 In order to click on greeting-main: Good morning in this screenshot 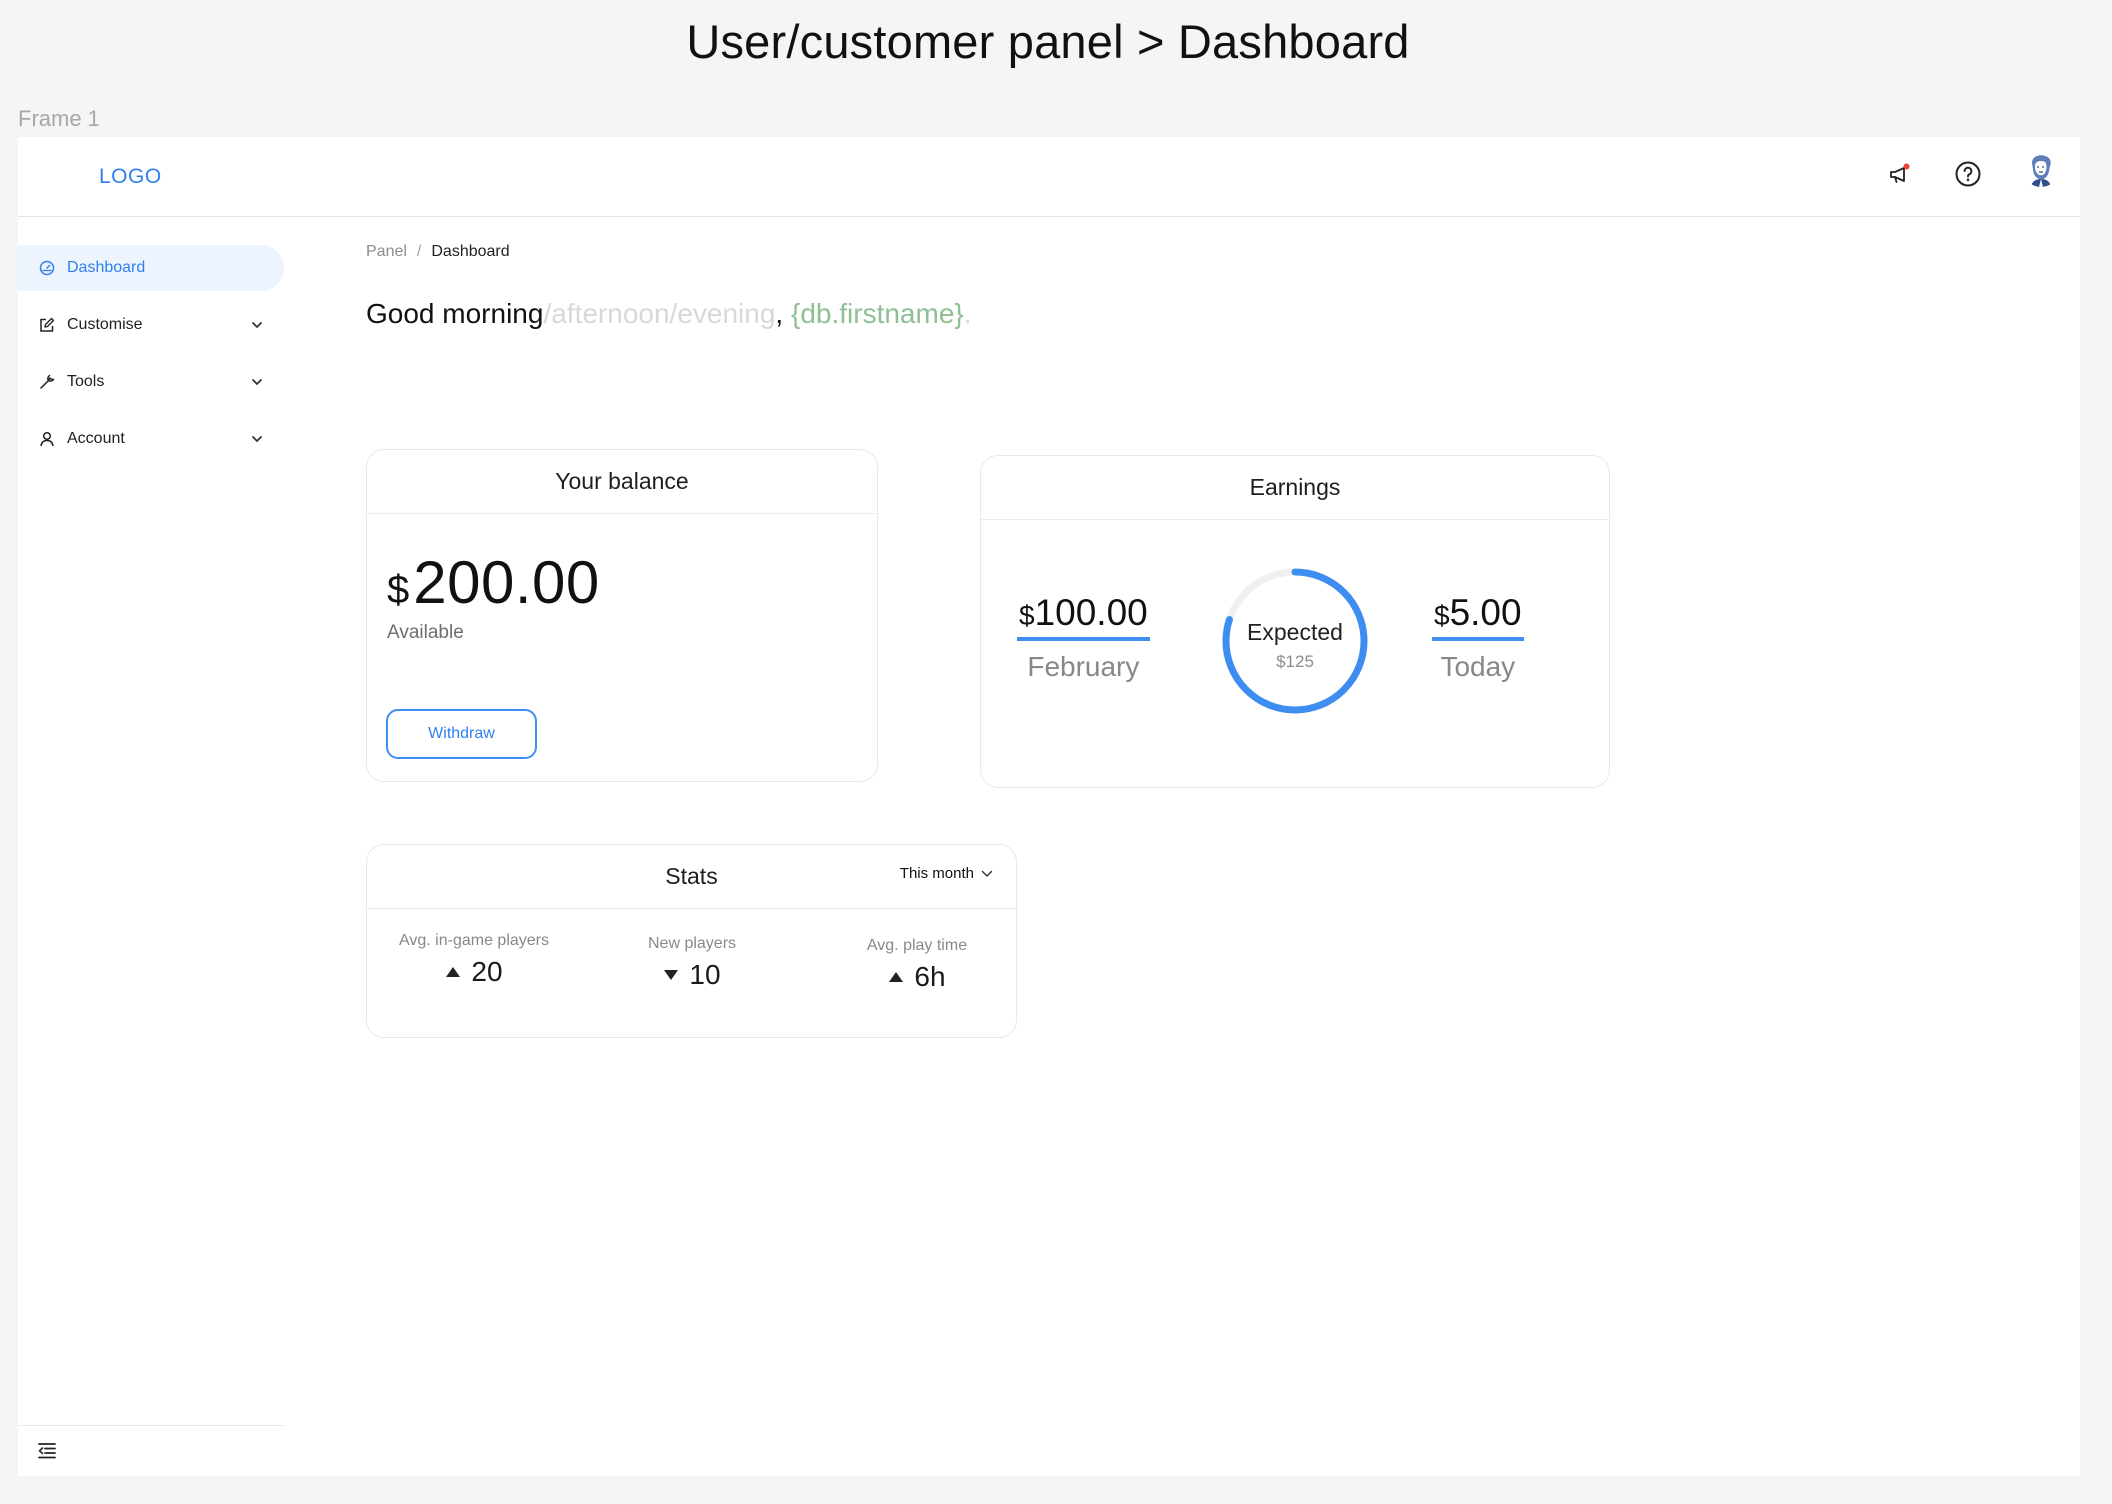, I will do `click(455, 313)`.